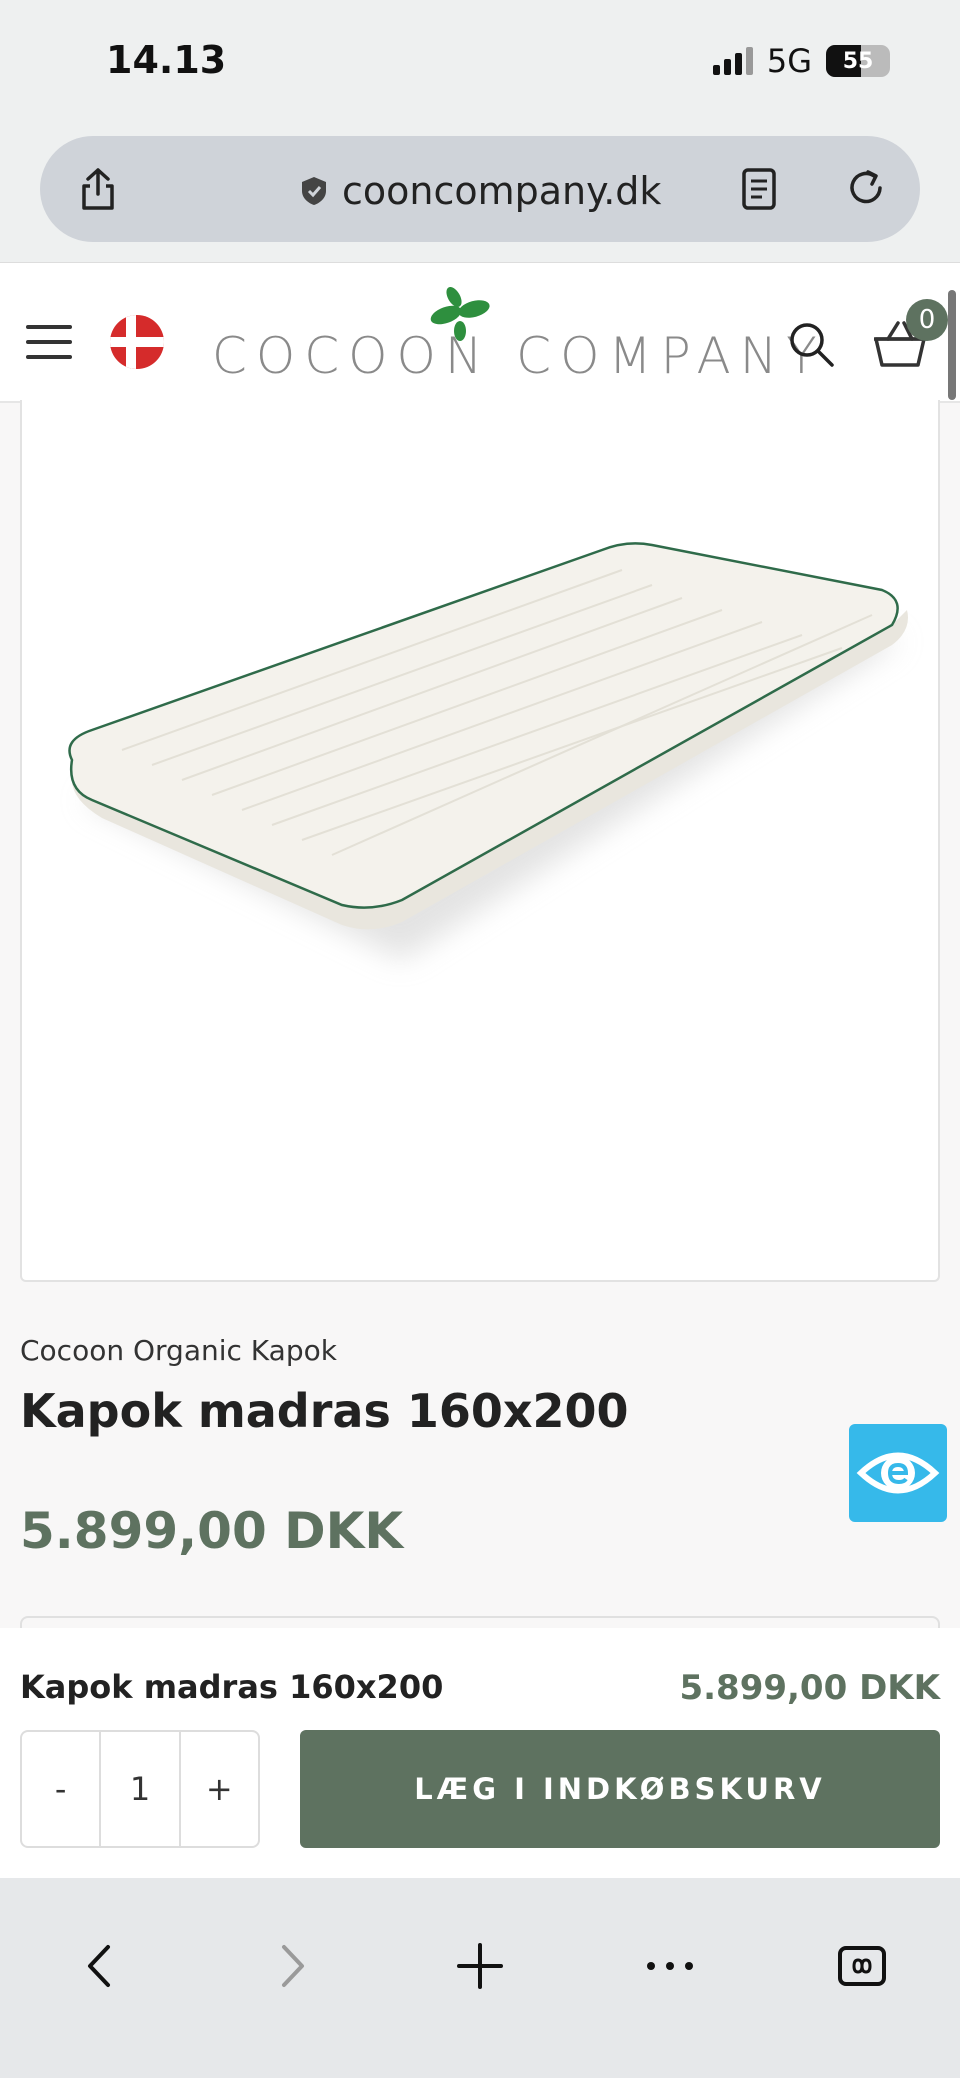  Describe the element at coordinates (670, 1966) in the screenshot. I see `more-icon` at that location.